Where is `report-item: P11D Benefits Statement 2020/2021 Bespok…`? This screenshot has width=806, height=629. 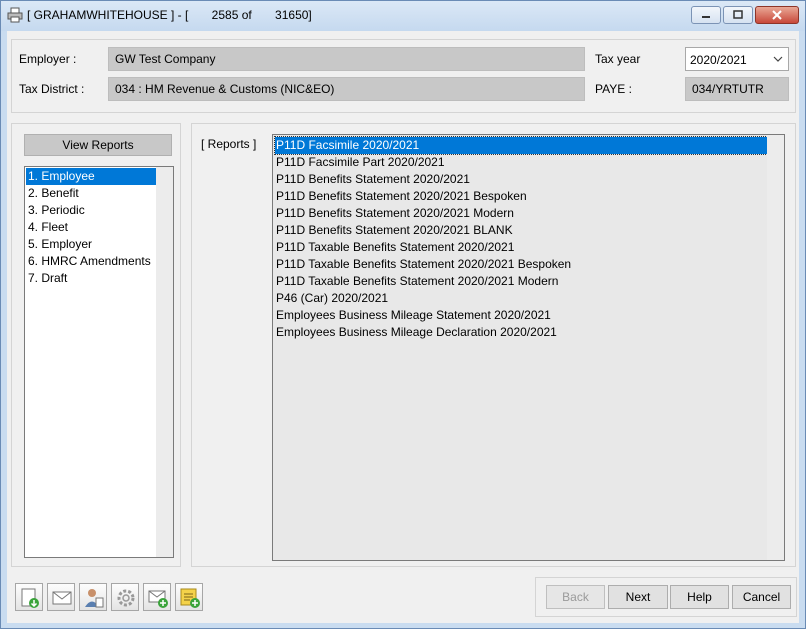
report-item: P11D Benefits Statement 2020/2021 Bespok… is located at coordinates (525, 196).